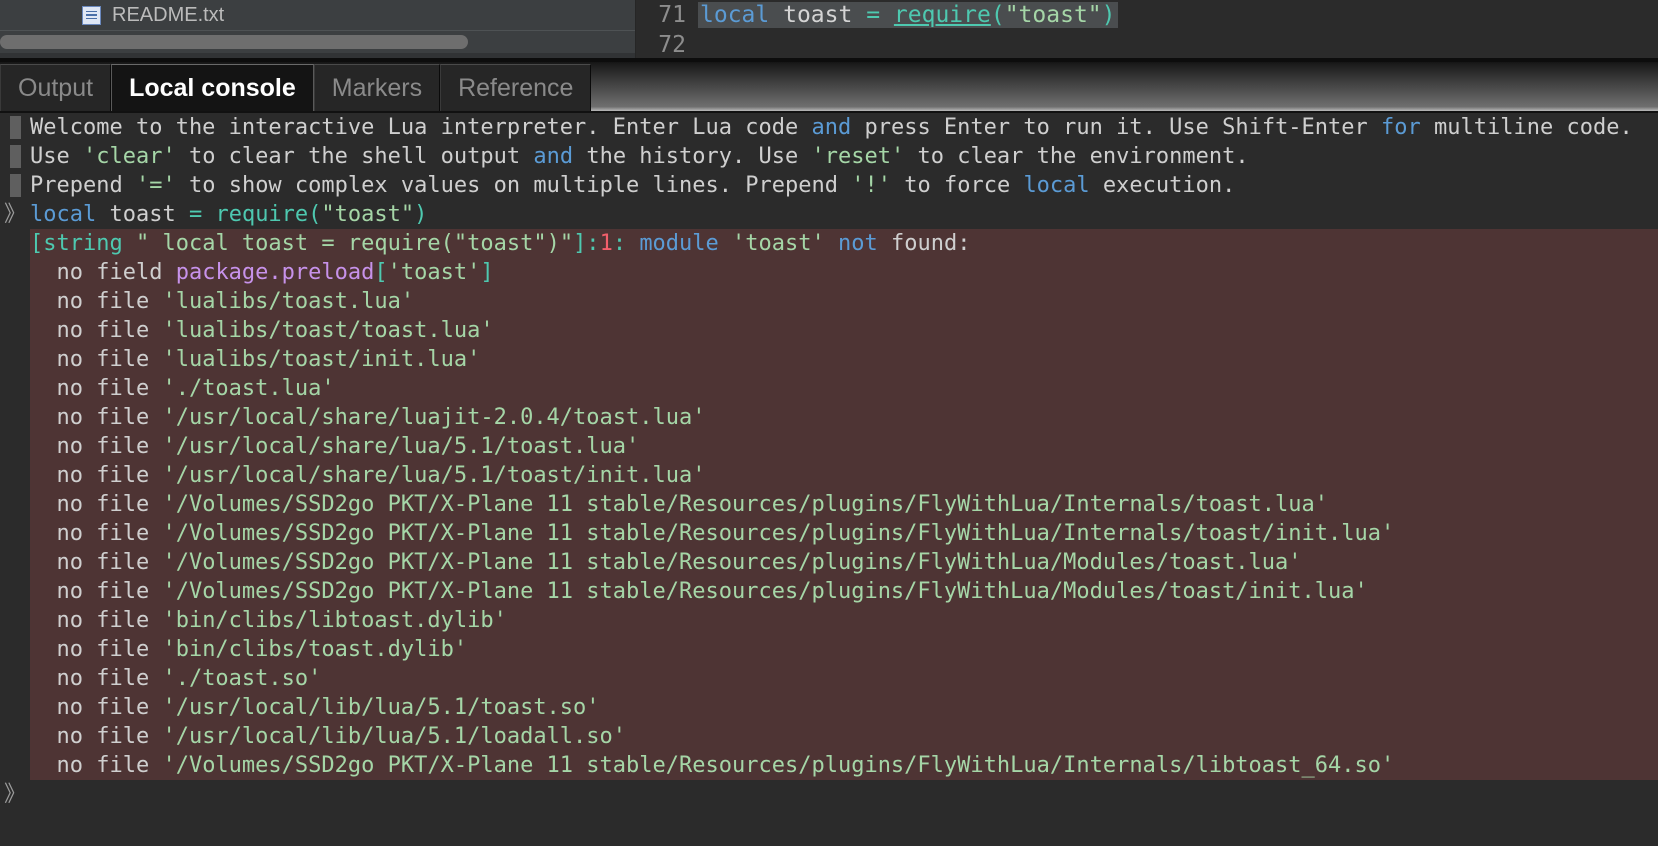 The width and height of the screenshot is (1658, 846). Describe the element at coordinates (1108, 15) in the screenshot. I see `token-paren-close: )` at that location.